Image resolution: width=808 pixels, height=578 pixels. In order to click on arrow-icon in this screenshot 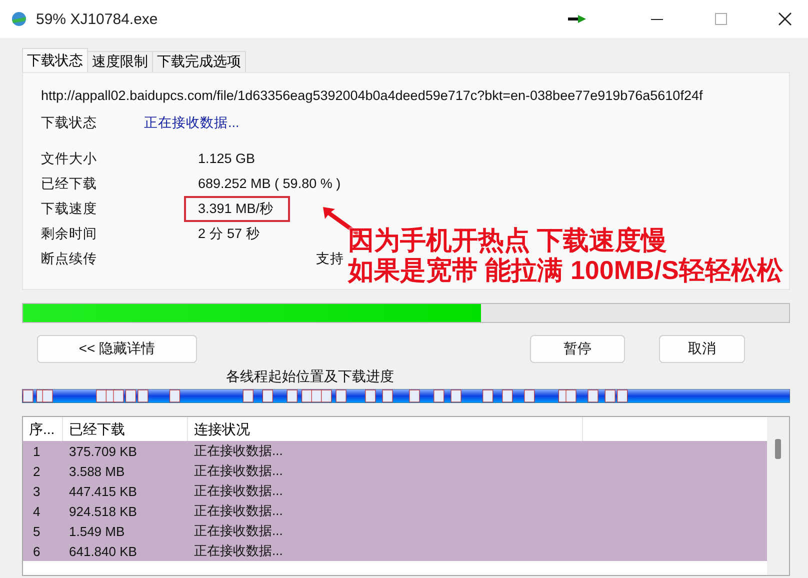, I will do `click(577, 19)`.